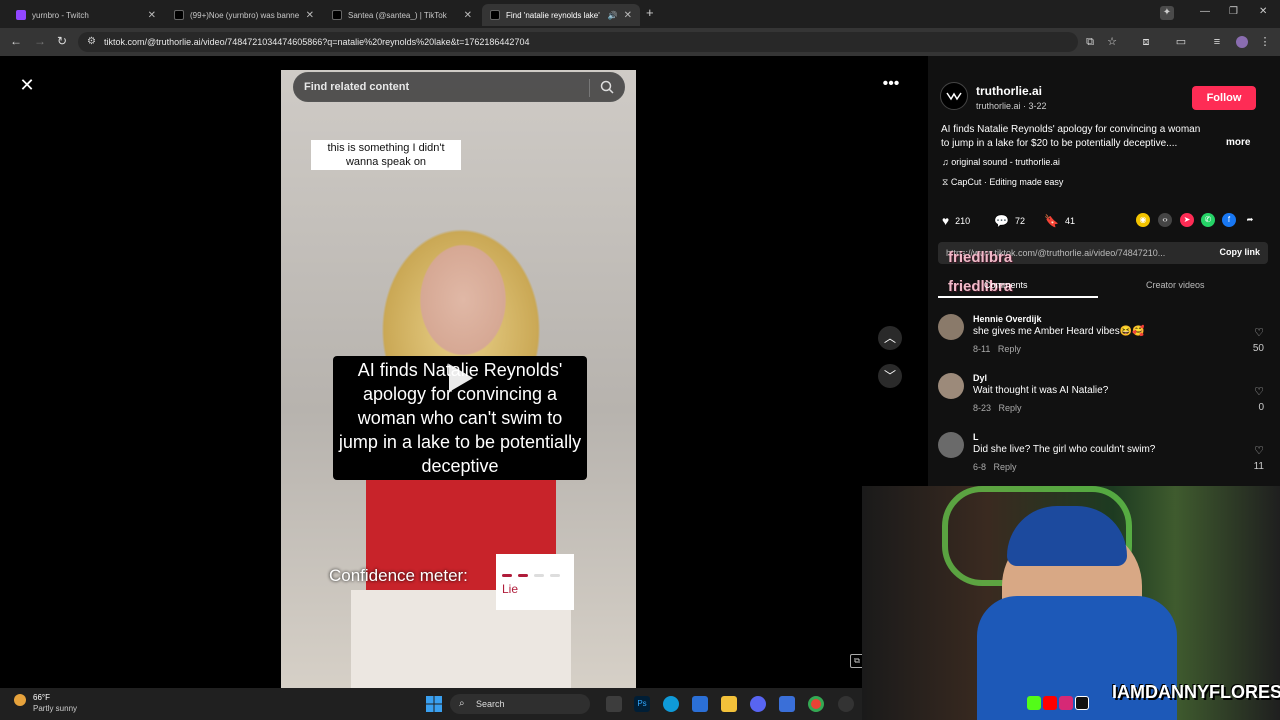 The height and width of the screenshot is (720, 1280). I want to click on save-button: 🔖 41, so click(1059, 221).